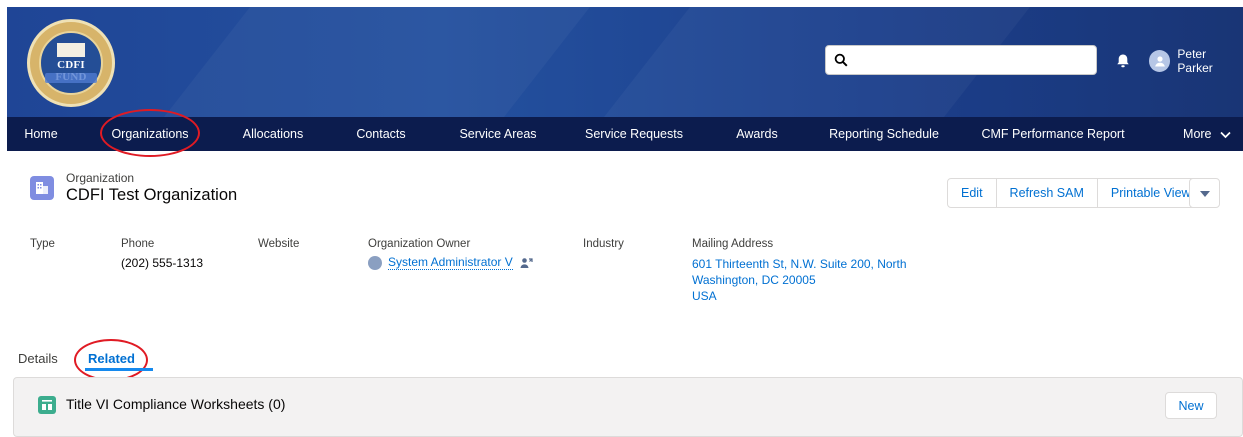 The width and height of the screenshot is (1243, 437). I want to click on nav-item-allocations: Allocations, so click(273, 134).